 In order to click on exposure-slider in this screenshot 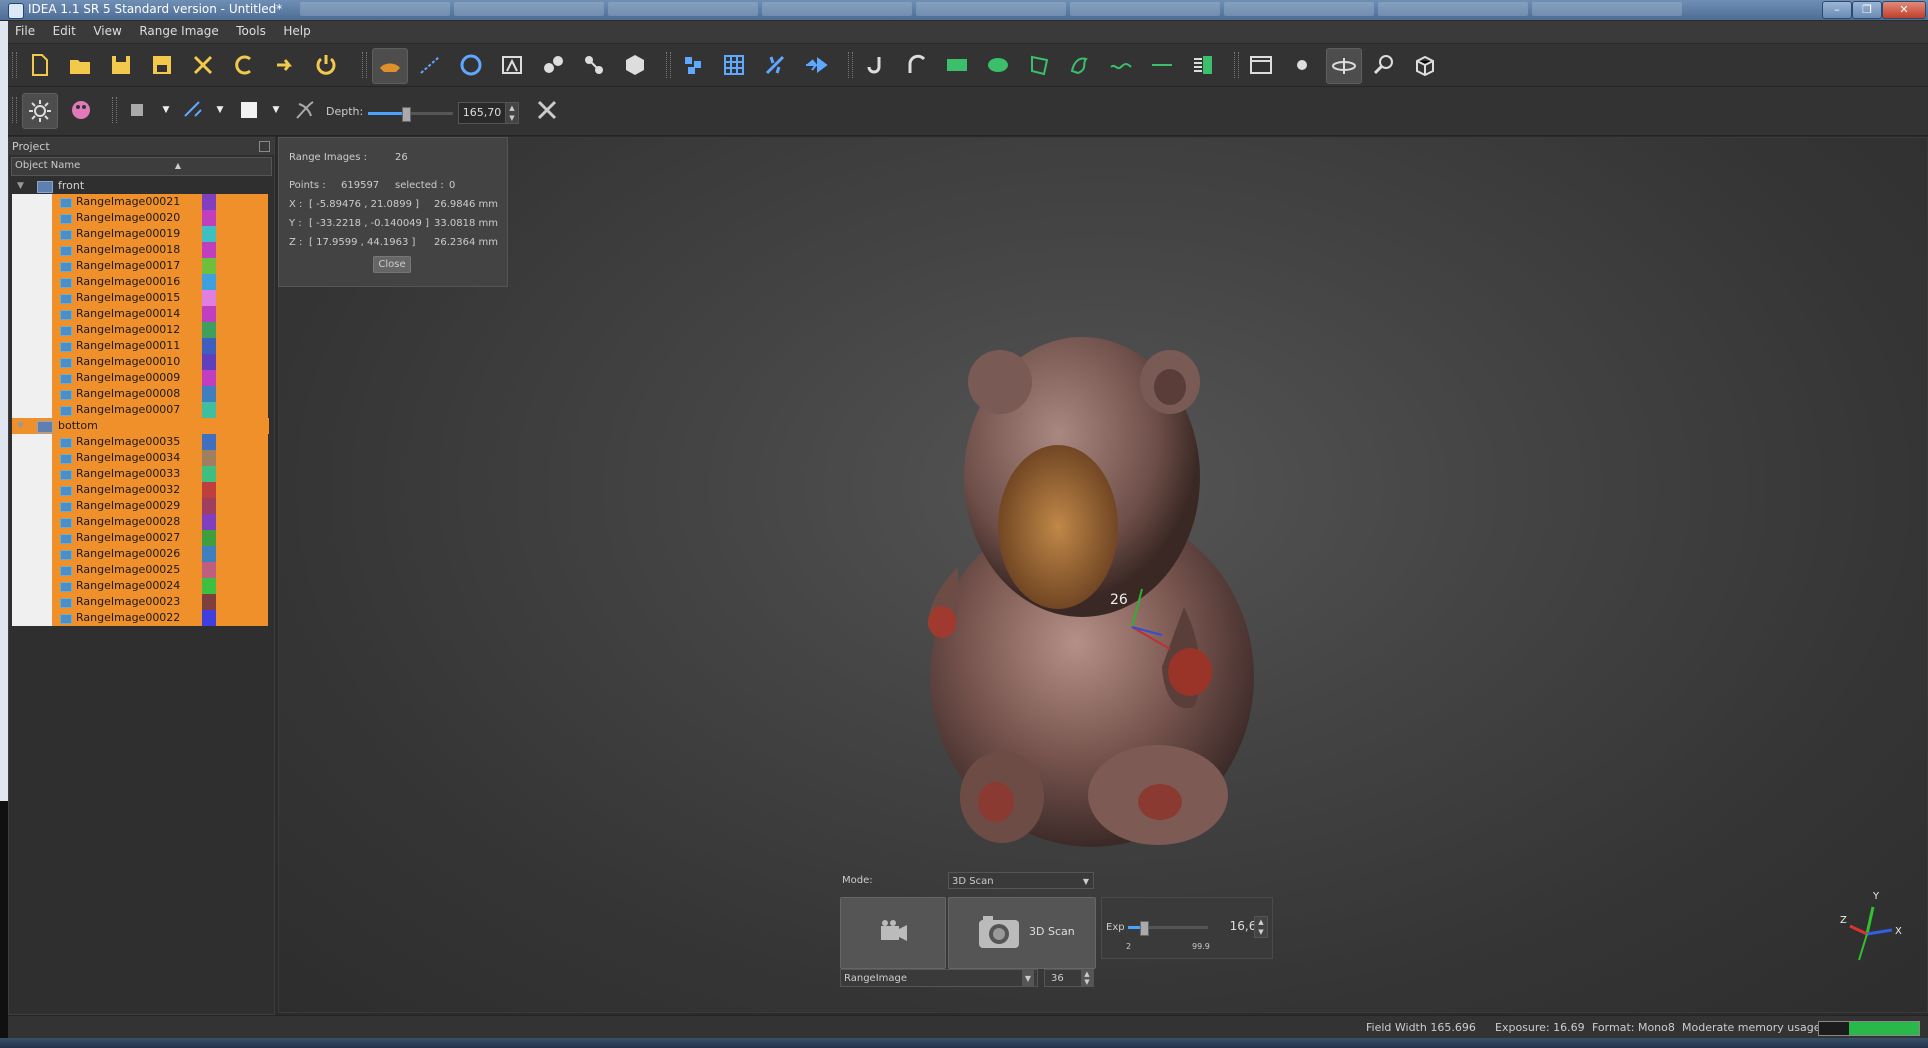, I will do `click(1168, 928)`.